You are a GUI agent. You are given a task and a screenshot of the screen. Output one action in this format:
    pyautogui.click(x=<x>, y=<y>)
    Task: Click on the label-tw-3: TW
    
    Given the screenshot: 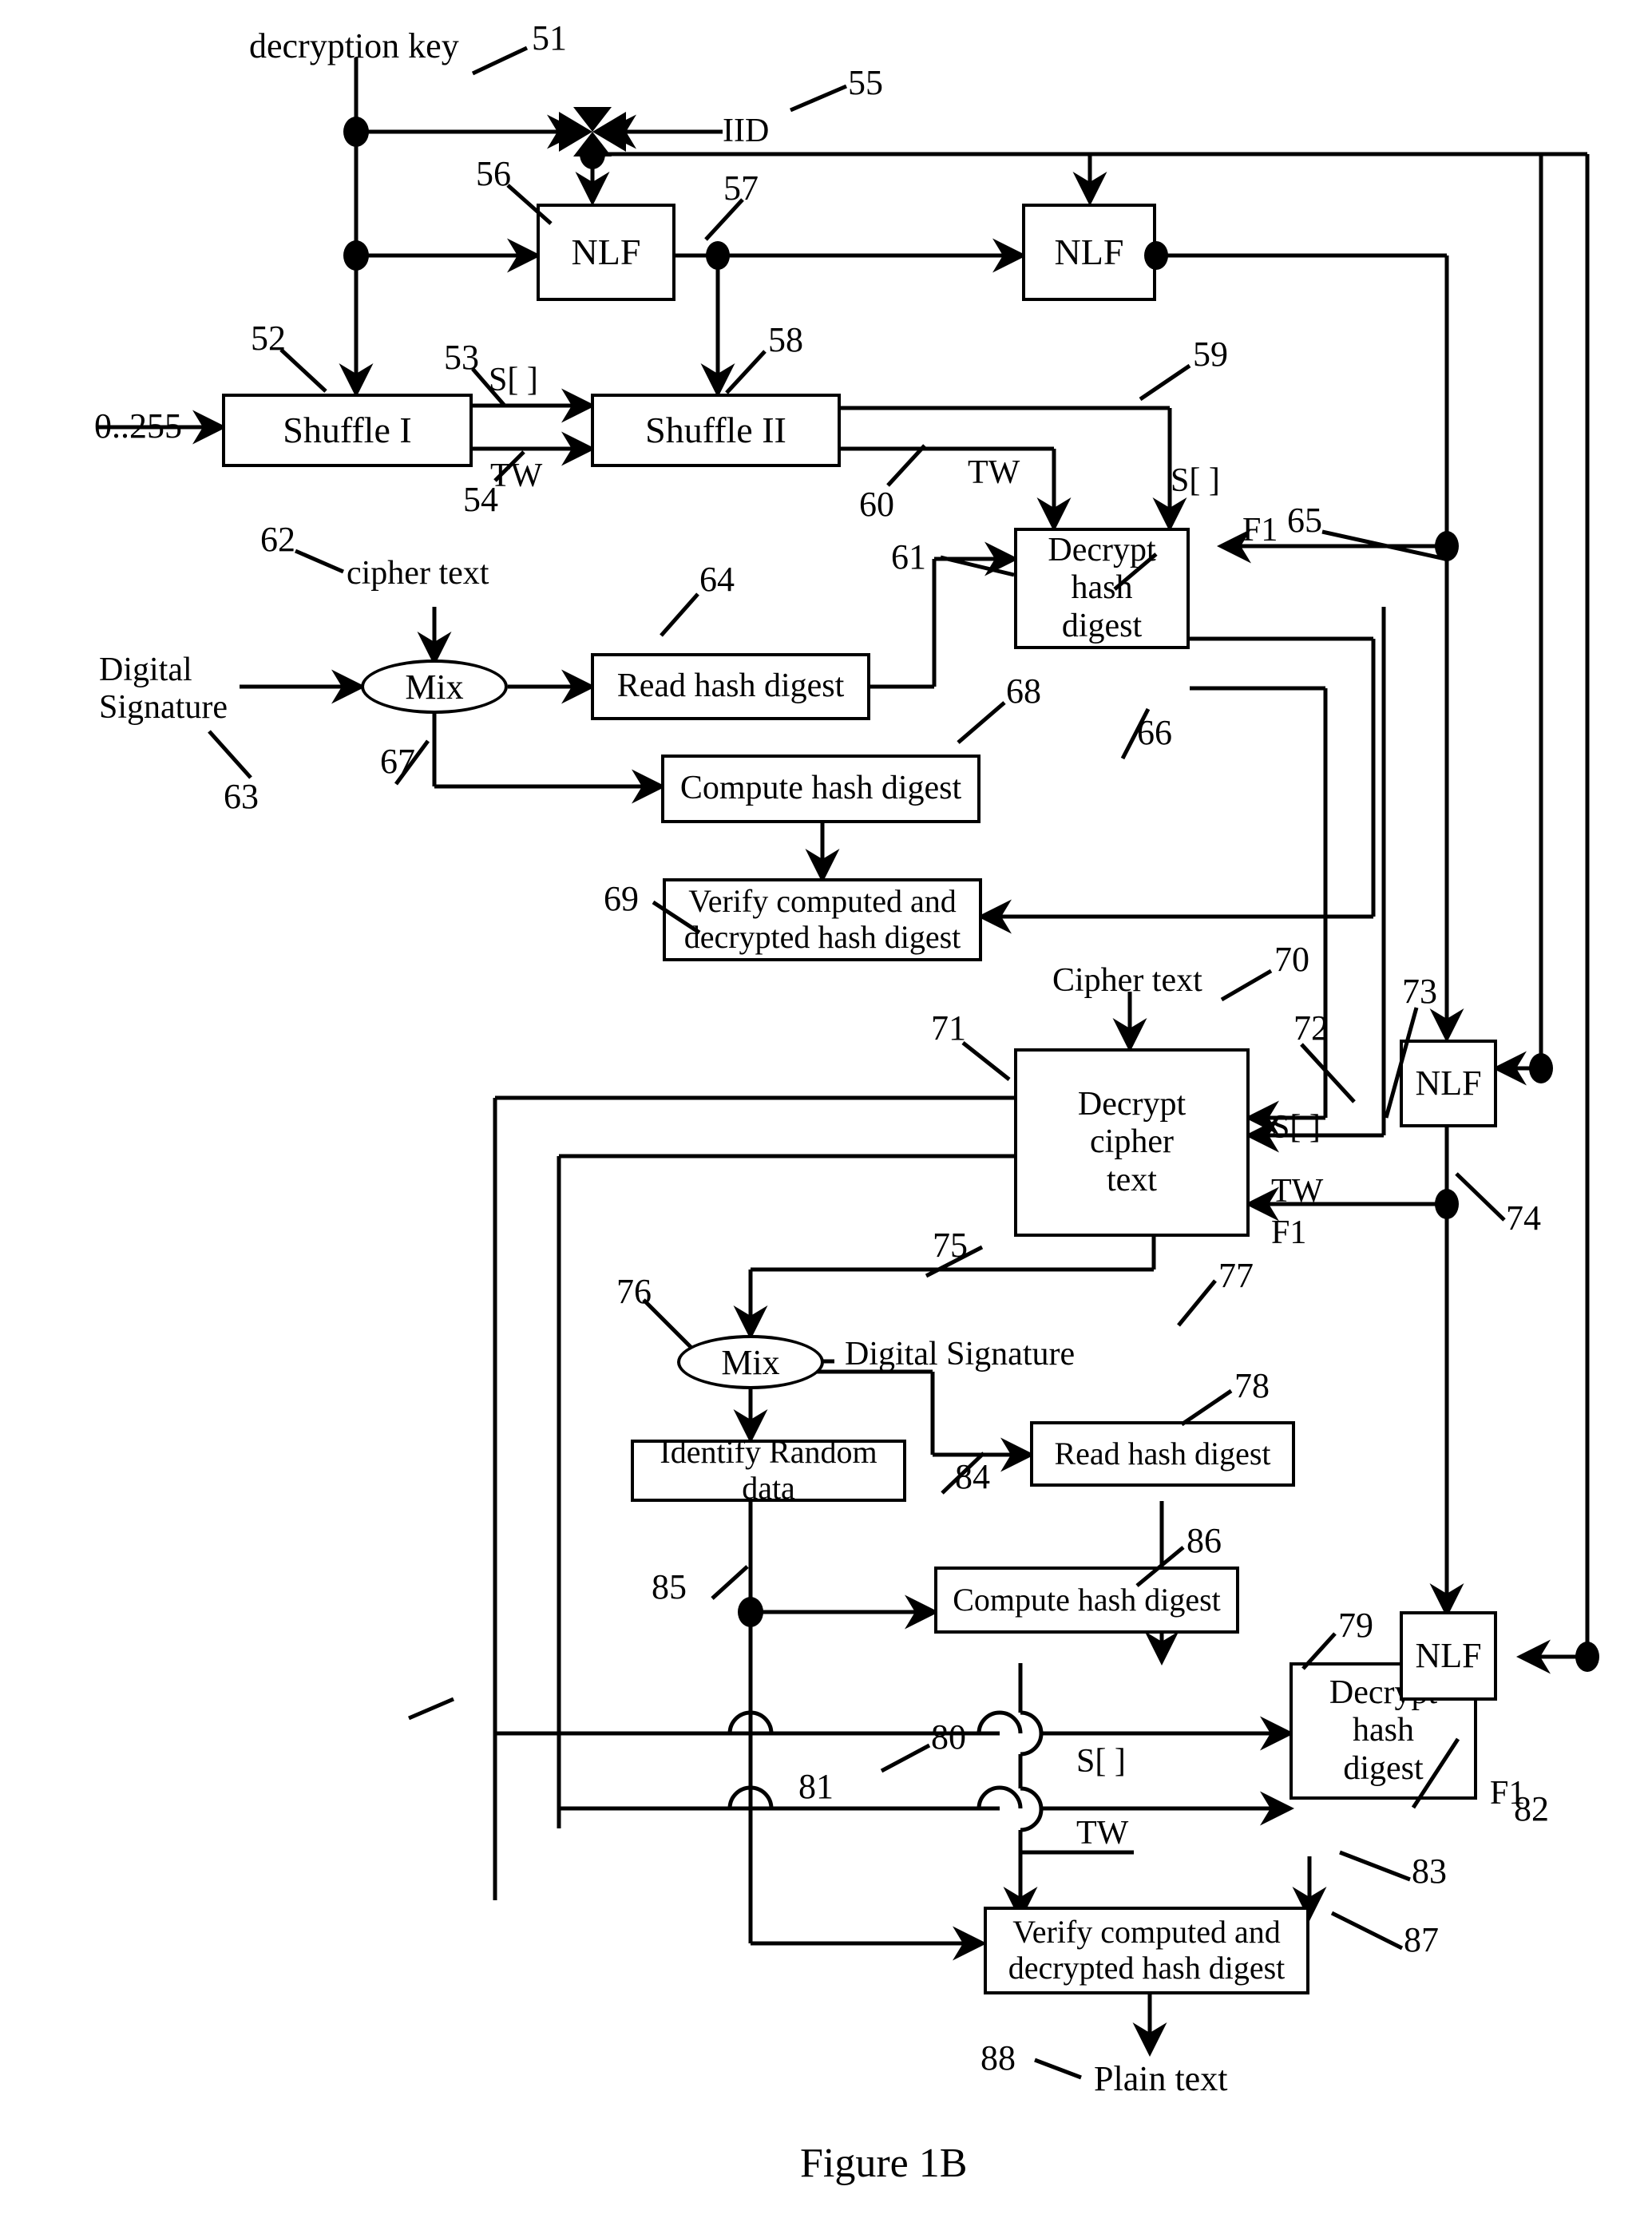 What is the action you would take?
    pyautogui.click(x=1297, y=1191)
    